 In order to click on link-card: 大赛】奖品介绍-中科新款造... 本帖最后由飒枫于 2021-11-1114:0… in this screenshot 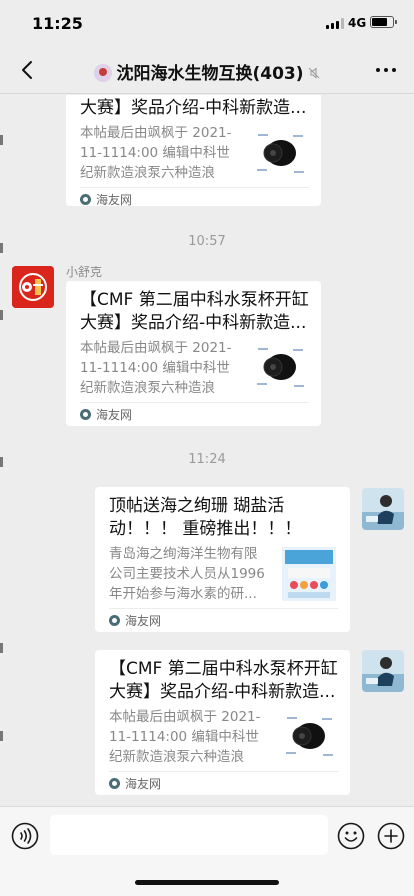, I will do `click(193, 151)`.